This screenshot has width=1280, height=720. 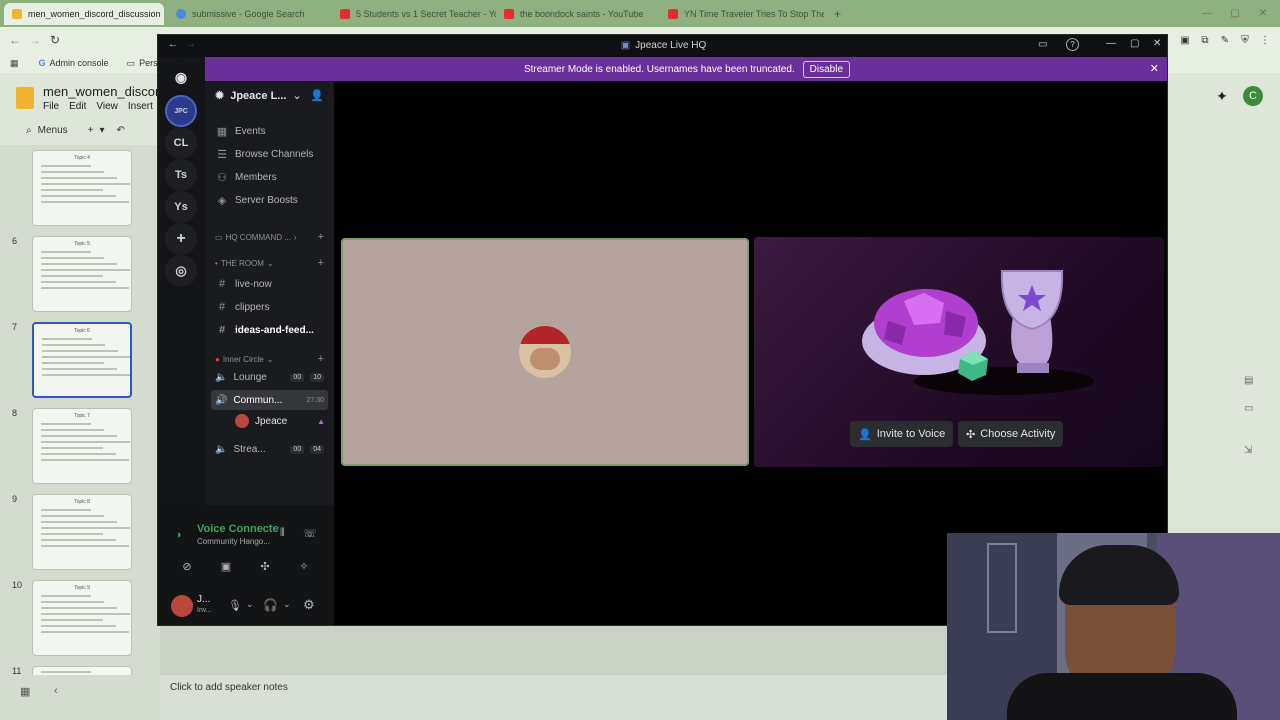 I want to click on slide-thumbnail: 10 Topic 9, so click(x=75, y=620).